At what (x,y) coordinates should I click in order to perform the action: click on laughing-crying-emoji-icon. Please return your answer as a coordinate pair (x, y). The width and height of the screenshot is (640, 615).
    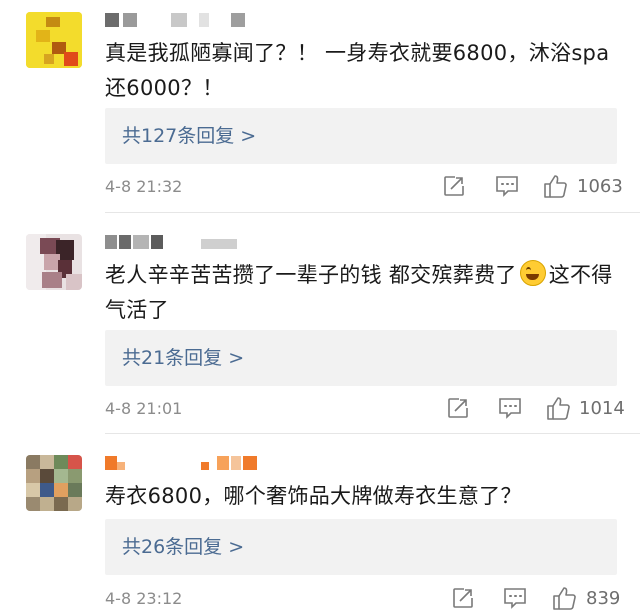
    Looking at the image, I should click on (532, 273).